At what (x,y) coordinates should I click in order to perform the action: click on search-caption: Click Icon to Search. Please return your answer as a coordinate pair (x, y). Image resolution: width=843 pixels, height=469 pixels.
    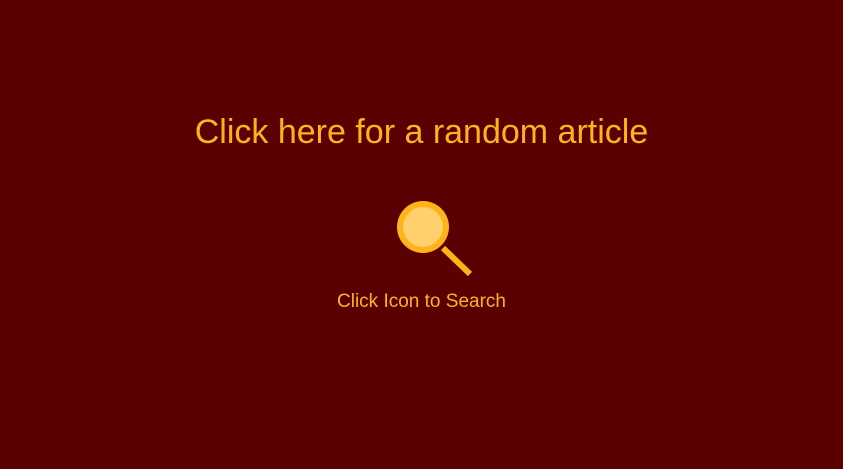
    Looking at the image, I should click on (421, 301).